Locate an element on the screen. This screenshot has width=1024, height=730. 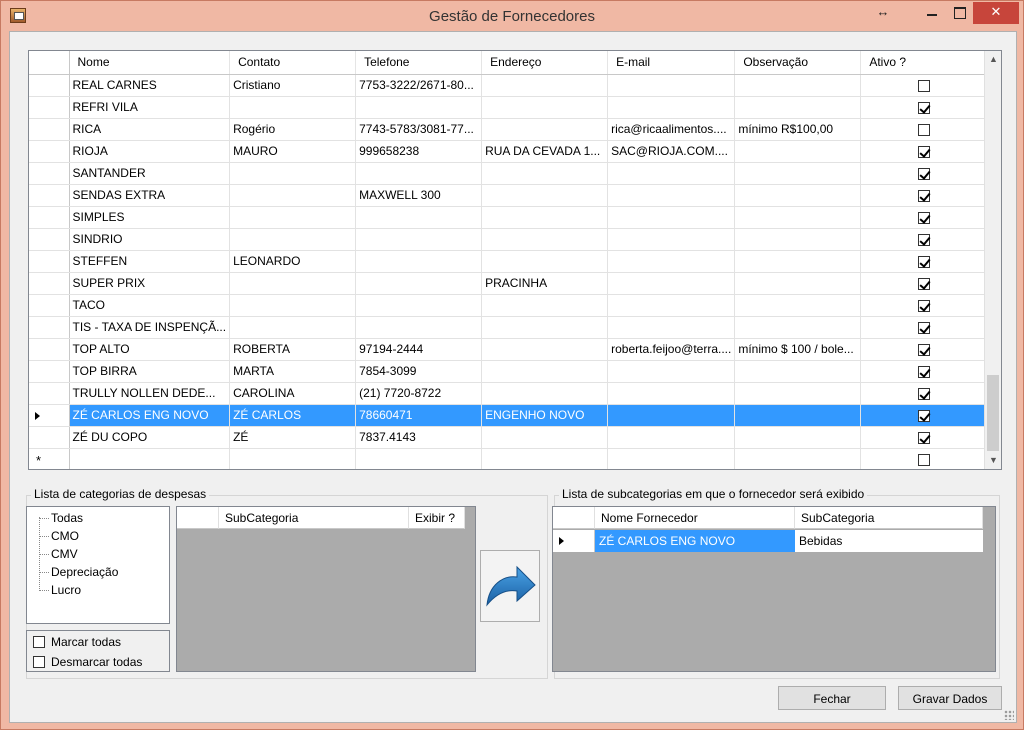
cell-contato: ZÉ is located at coordinates (293, 437).